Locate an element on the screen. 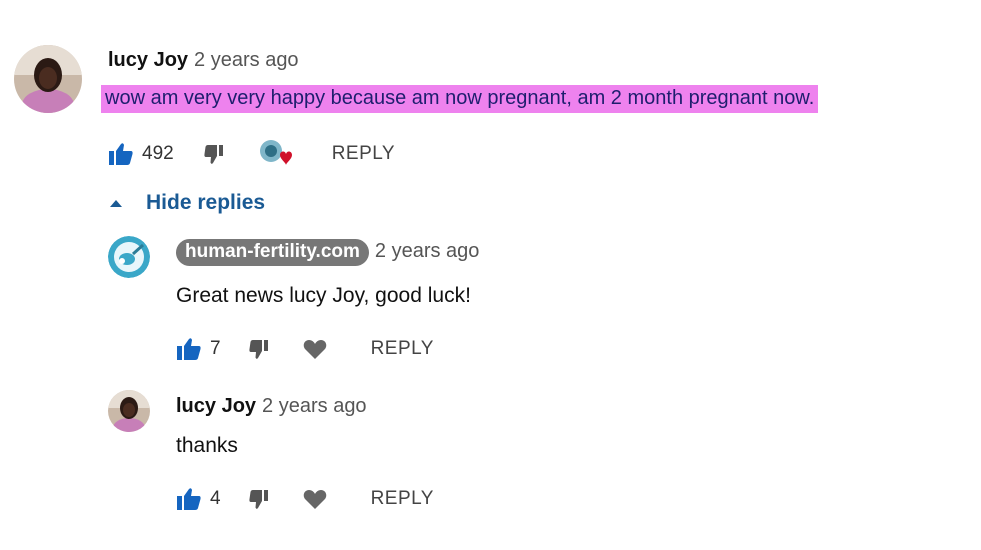 The height and width of the screenshot is (550, 981). comment-header: lucy Joy 2 years ago is located at coordinates (203, 61).